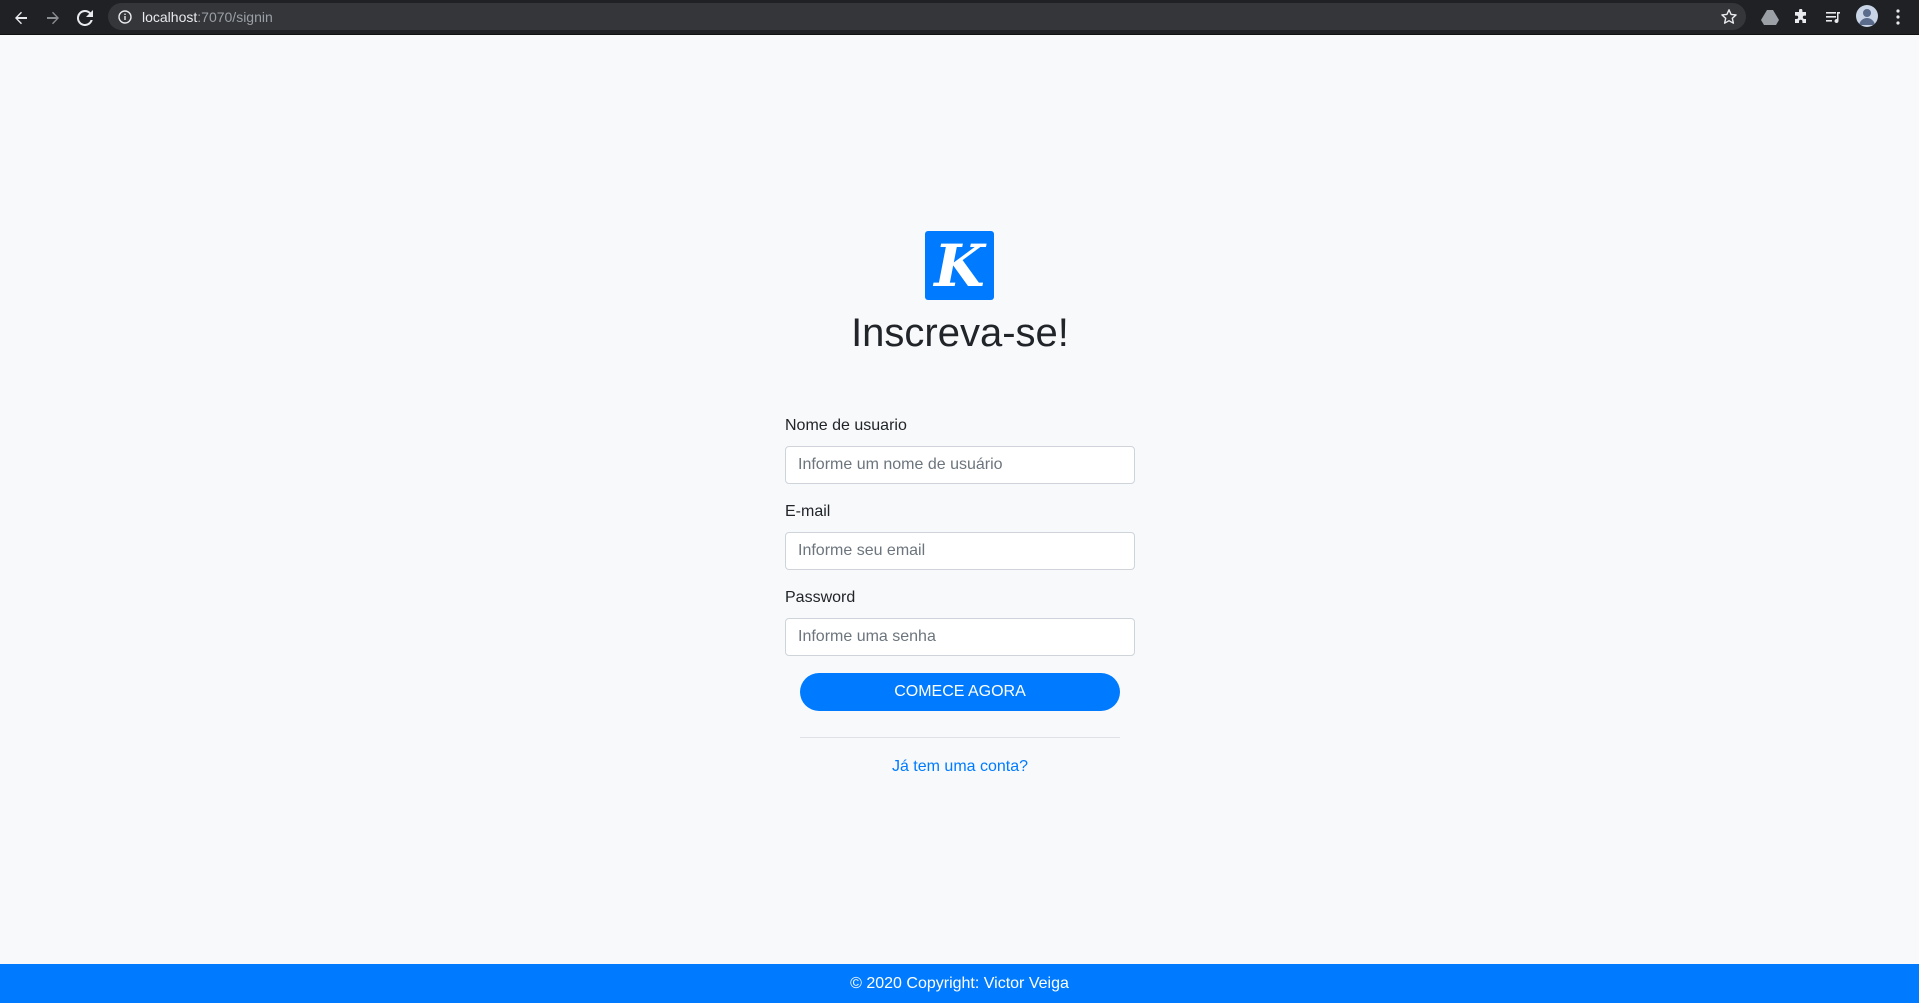 The image size is (1919, 1003). I want to click on logo: K, so click(959, 265).